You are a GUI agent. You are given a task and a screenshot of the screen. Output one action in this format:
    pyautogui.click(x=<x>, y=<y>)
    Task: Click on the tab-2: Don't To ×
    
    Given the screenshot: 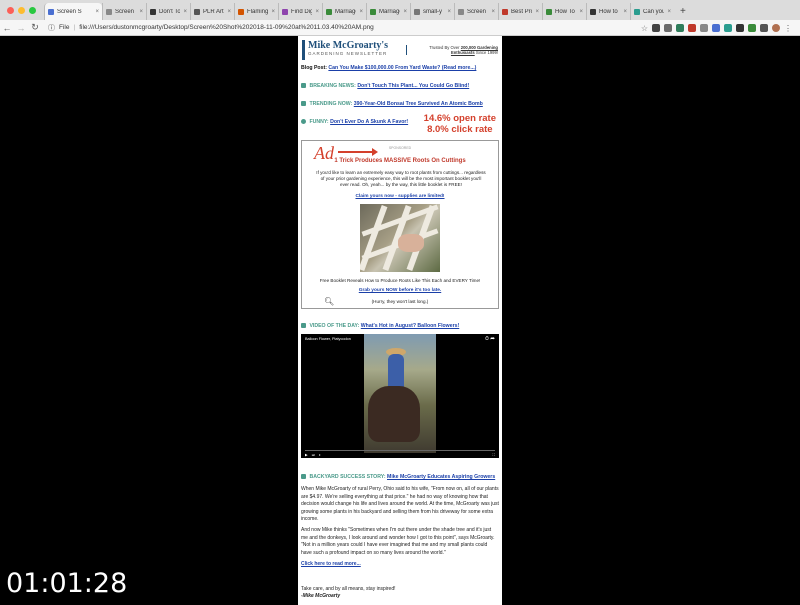 What is the action you would take?
    pyautogui.click(x=168, y=11)
    